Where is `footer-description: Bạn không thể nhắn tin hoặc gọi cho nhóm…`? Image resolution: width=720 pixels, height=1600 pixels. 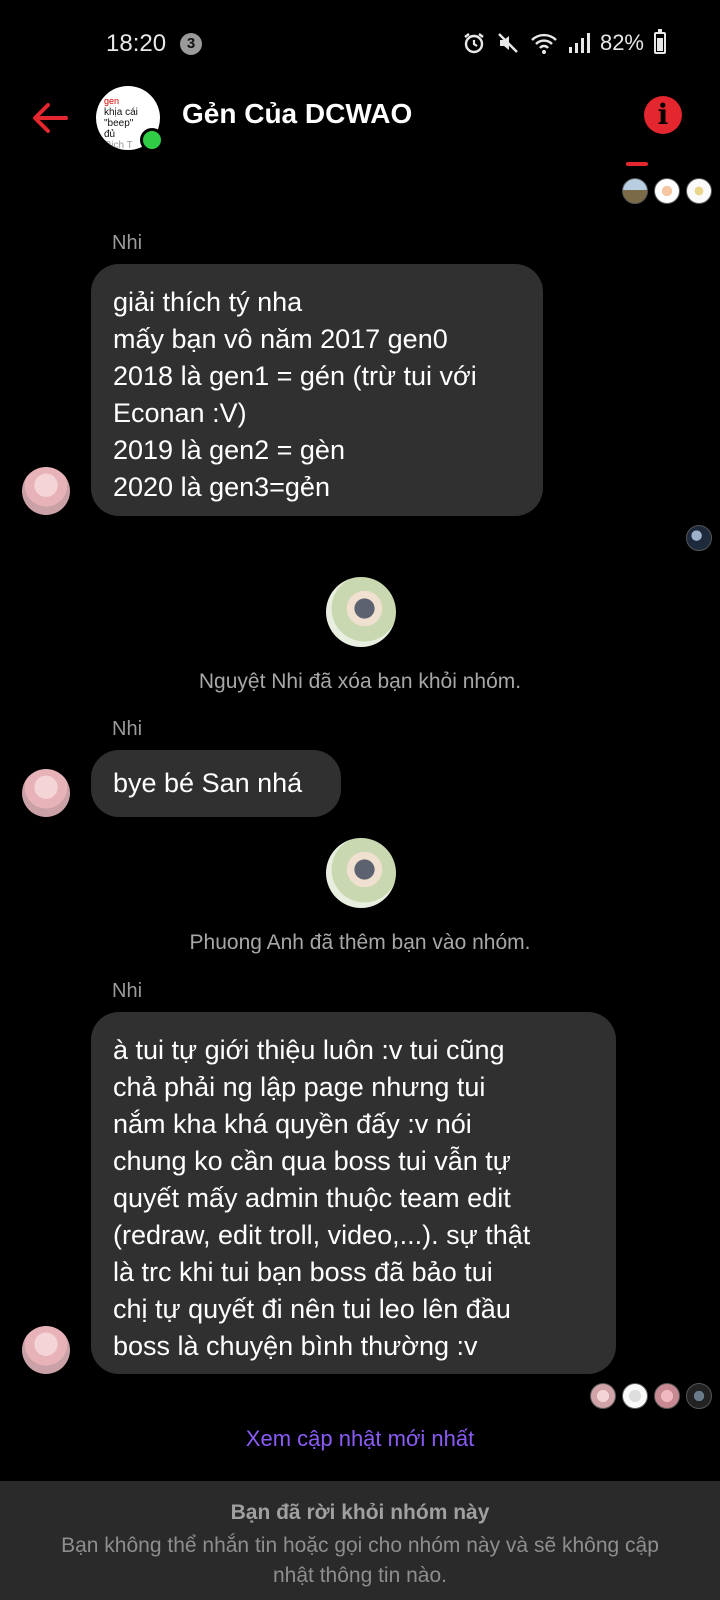
footer-description: Bạn không thể nhắn tin hoặc gọi cho nhóm… is located at coordinates (360, 1560).